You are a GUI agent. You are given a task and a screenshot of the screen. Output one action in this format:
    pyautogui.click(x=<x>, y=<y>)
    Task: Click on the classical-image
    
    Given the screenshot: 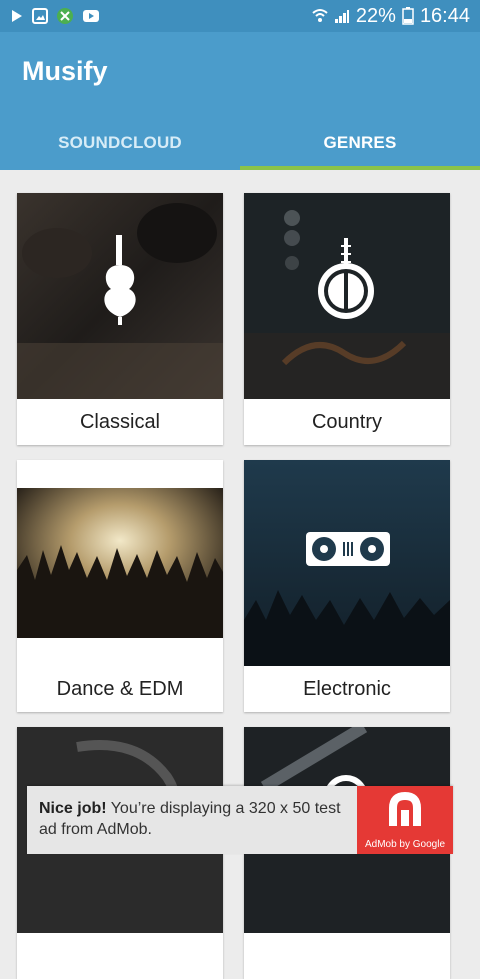 What is the action you would take?
    pyautogui.click(x=120, y=296)
    